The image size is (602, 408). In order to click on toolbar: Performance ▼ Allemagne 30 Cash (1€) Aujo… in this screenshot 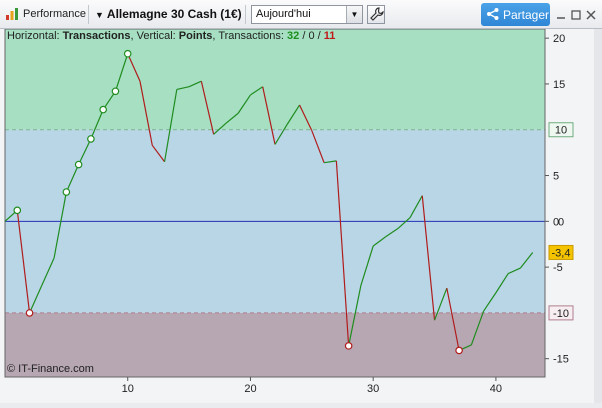, I will do `click(301, 14)`.